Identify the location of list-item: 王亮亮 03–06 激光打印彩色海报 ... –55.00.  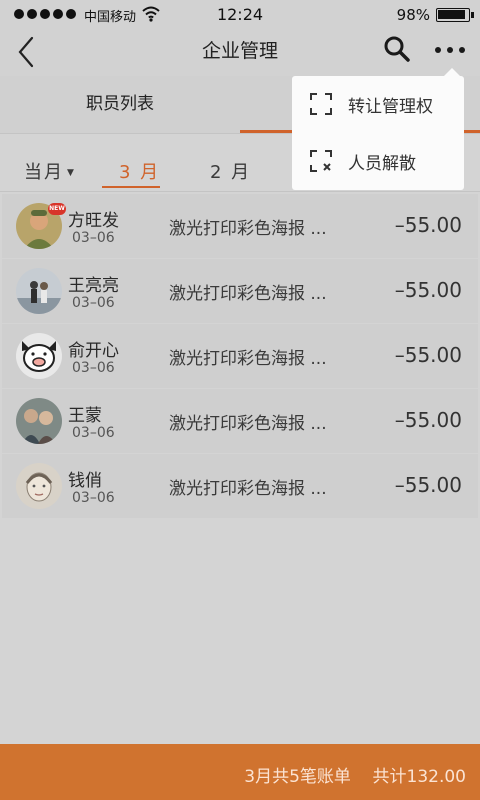
(240, 291).